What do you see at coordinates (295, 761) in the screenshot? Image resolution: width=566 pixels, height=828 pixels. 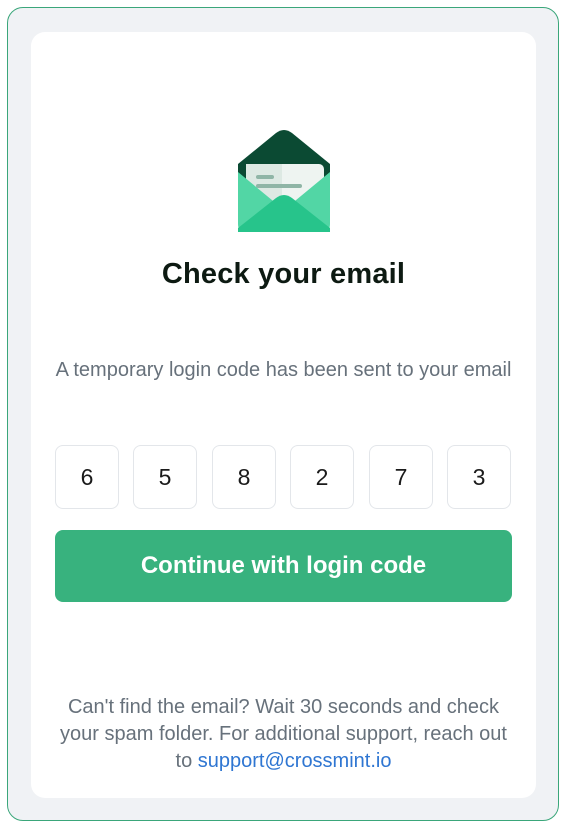 I see `support-email-link: support@crossmint.io` at bounding box center [295, 761].